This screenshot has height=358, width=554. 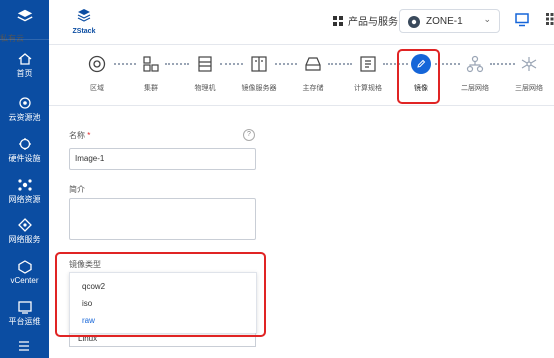 I want to click on zone-selector: ZONE-1 ⌄, so click(x=449, y=21).